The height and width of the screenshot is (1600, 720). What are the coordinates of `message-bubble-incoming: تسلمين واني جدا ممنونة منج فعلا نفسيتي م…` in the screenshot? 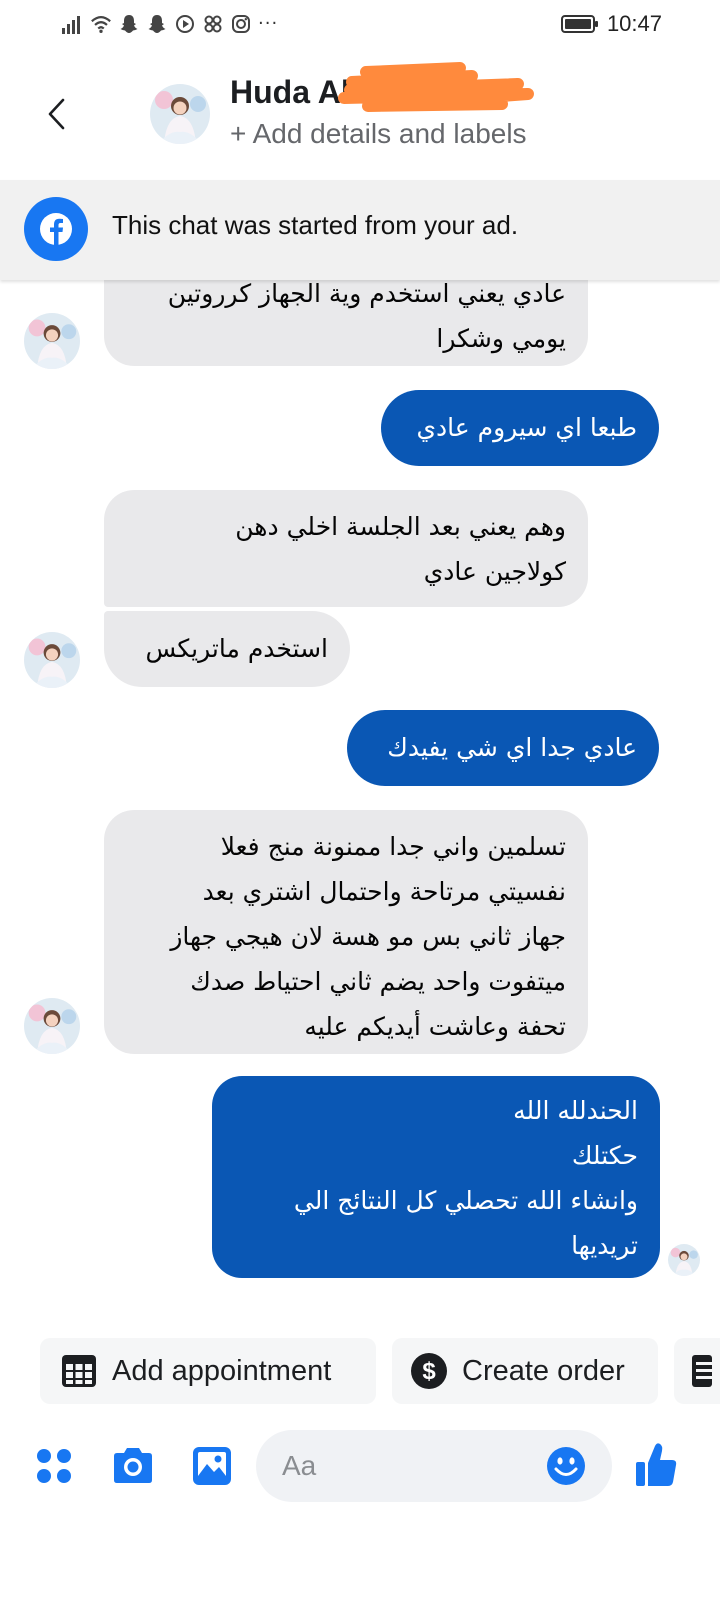 It's located at (346, 932).